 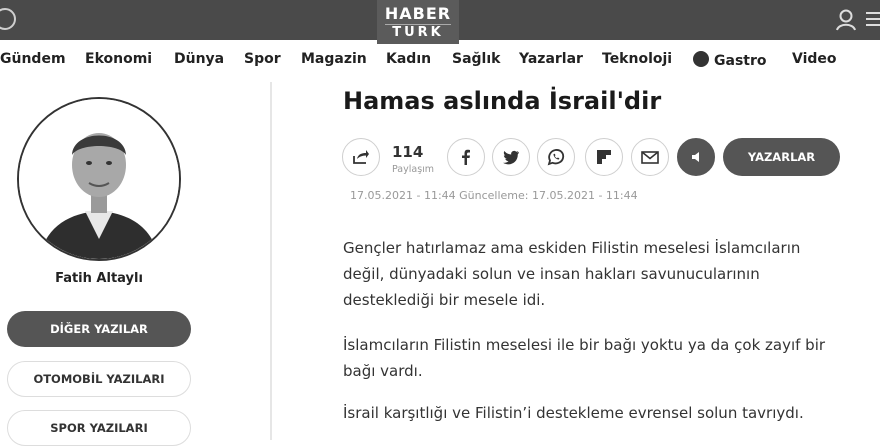 What do you see at coordinates (33, 59) in the screenshot?
I see `nav-gundem: Gündem` at bounding box center [33, 59].